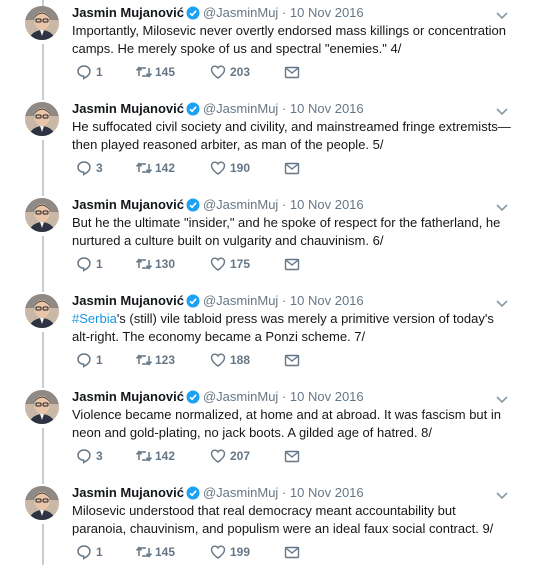 This screenshot has height=576, width=535. Describe the element at coordinates (240, 264) in the screenshot. I see `like-count: 175` at that location.